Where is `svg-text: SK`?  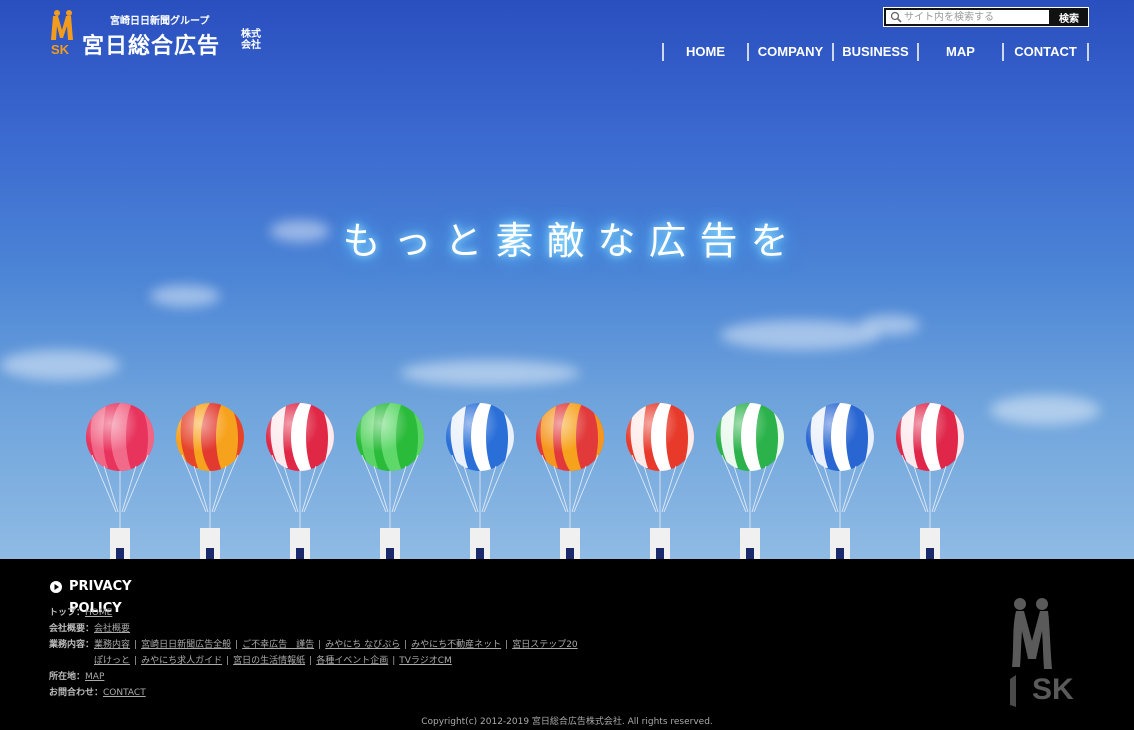 svg-text: SK is located at coordinates (1053, 689).